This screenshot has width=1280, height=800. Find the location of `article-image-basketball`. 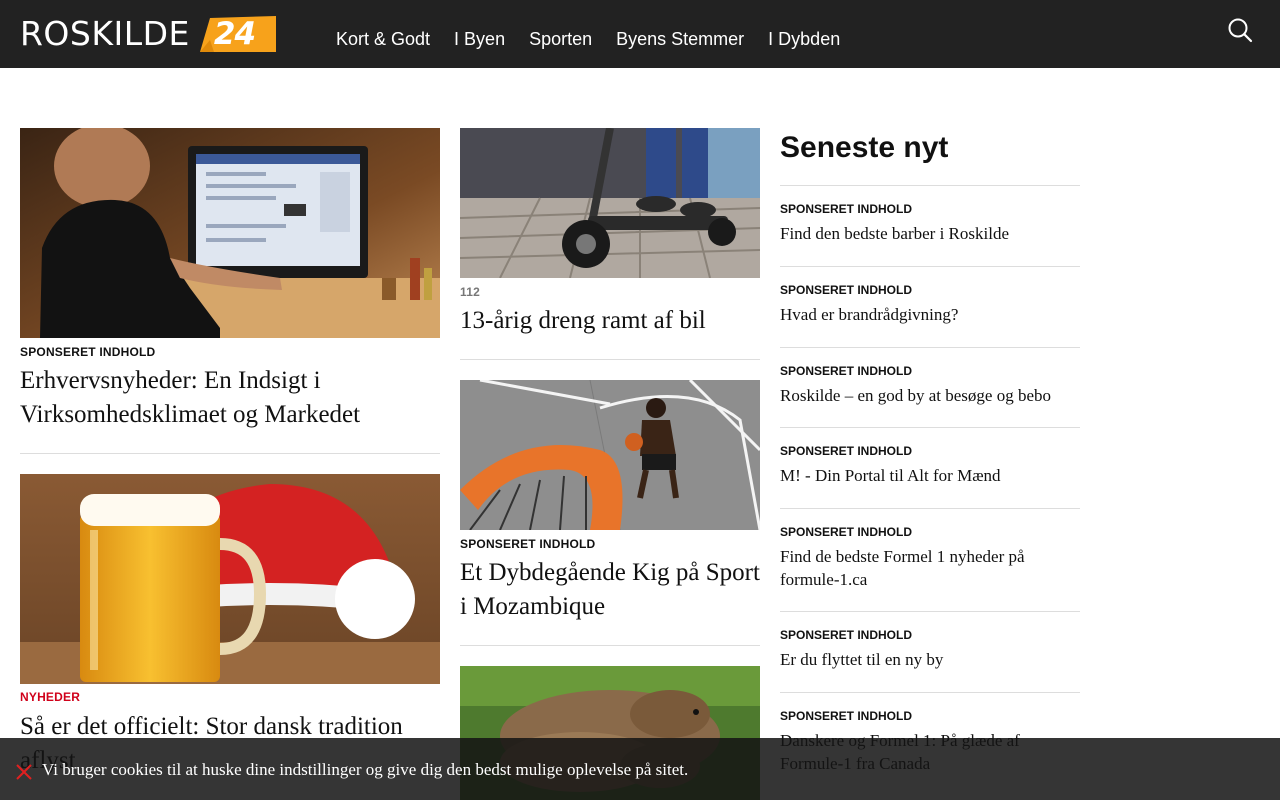

article-image-basketball is located at coordinates (610, 455).